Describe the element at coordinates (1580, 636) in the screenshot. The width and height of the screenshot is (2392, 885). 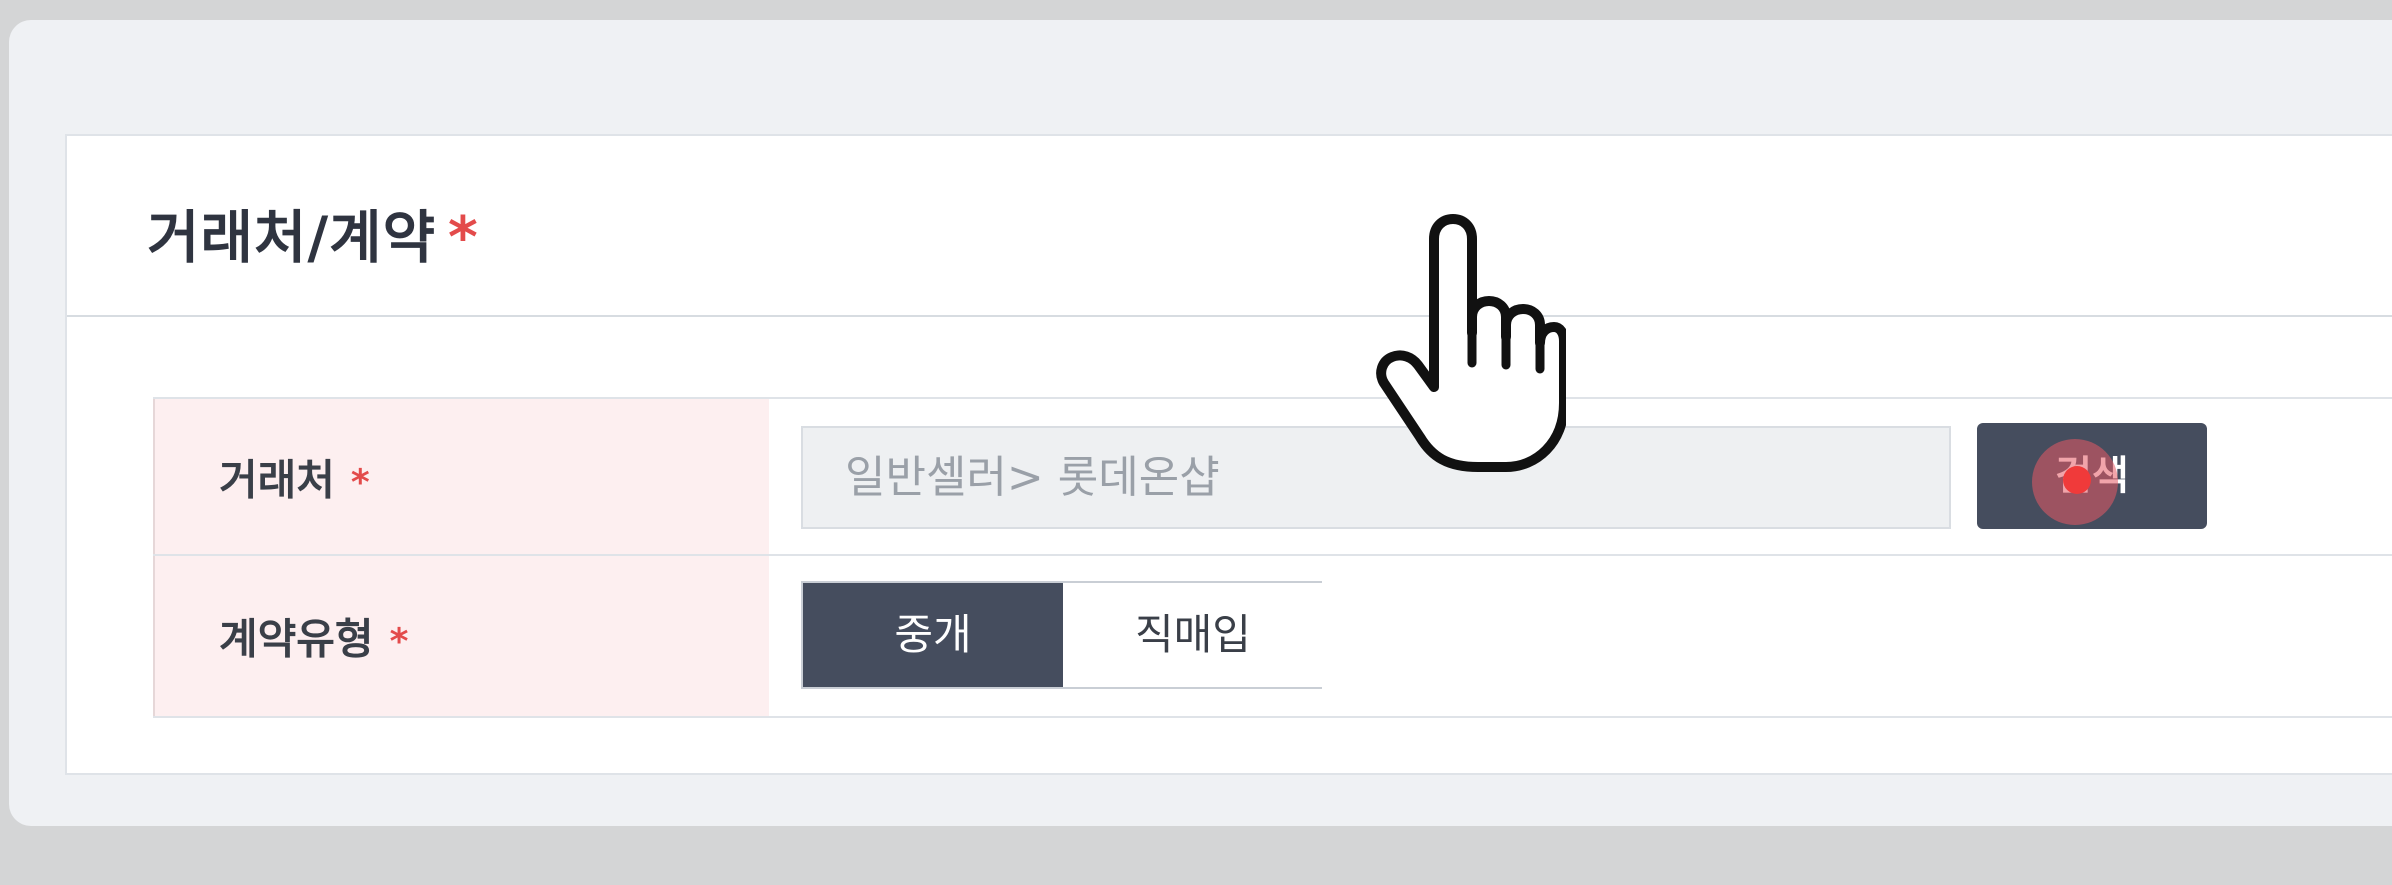
I see `contract-type-value-cell: 중개 직매입` at that location.